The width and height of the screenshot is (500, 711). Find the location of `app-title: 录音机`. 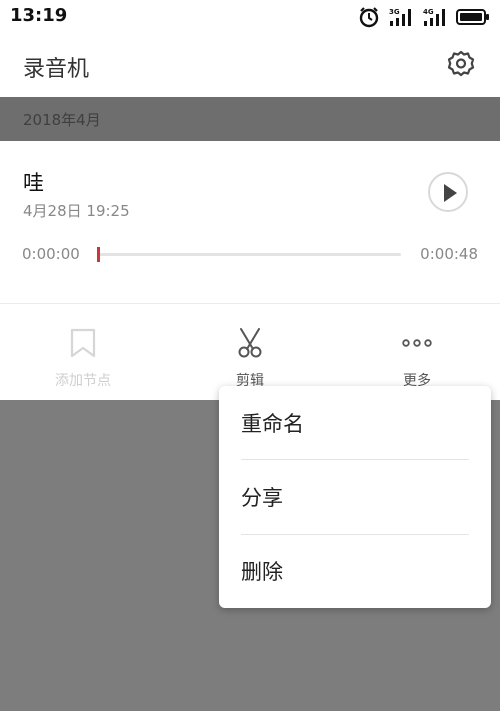

app-title: 录音机 is located at coordinates (56, 69).